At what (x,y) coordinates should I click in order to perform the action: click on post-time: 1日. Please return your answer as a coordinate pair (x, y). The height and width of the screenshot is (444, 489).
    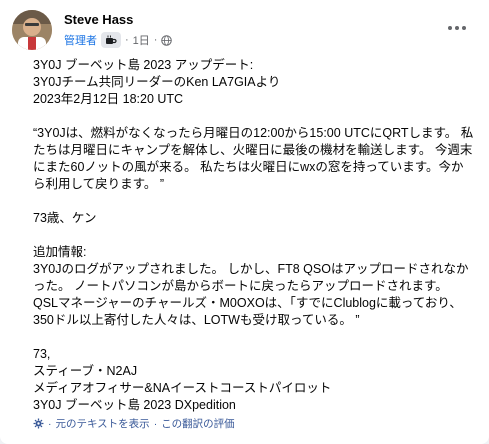
    Looking at the image, I should click on (141, 40).